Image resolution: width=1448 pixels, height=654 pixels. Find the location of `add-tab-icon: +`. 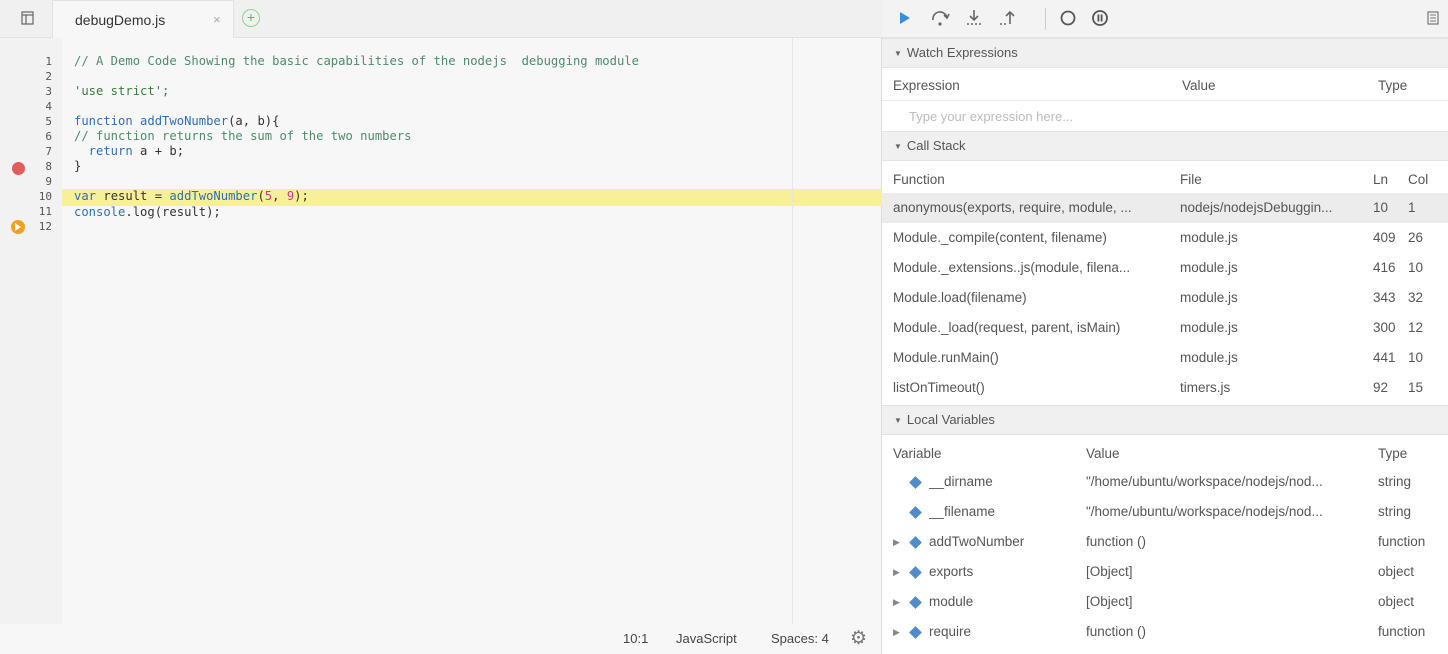

add-tab-icon: + is located at coordinates (251, 18).